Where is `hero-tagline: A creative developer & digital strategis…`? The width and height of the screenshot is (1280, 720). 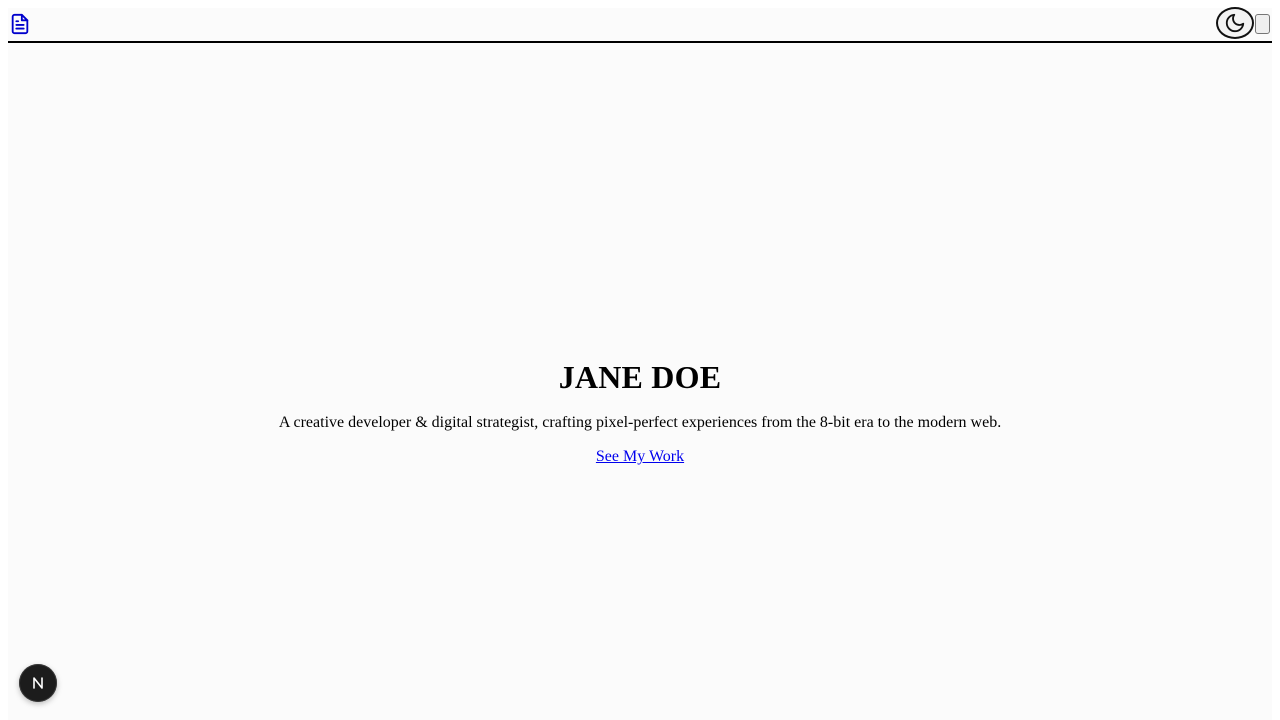
hero-tagline: A creative developer & digital strategis… is located at coordinates (640, 422).